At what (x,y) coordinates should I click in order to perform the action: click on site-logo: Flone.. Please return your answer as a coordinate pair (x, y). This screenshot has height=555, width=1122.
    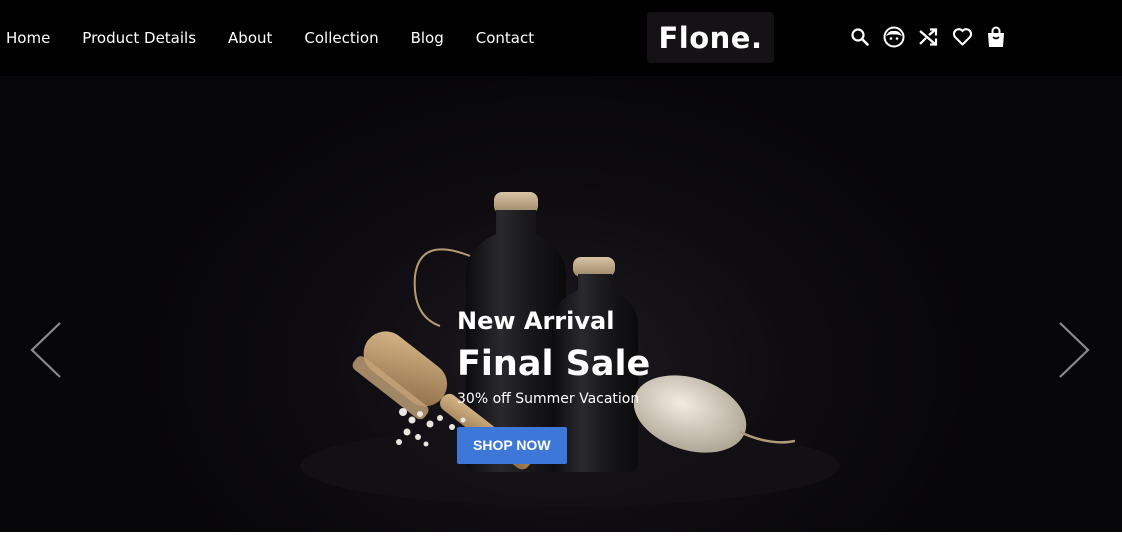
    Looking at the image, I should click on (710, 37).